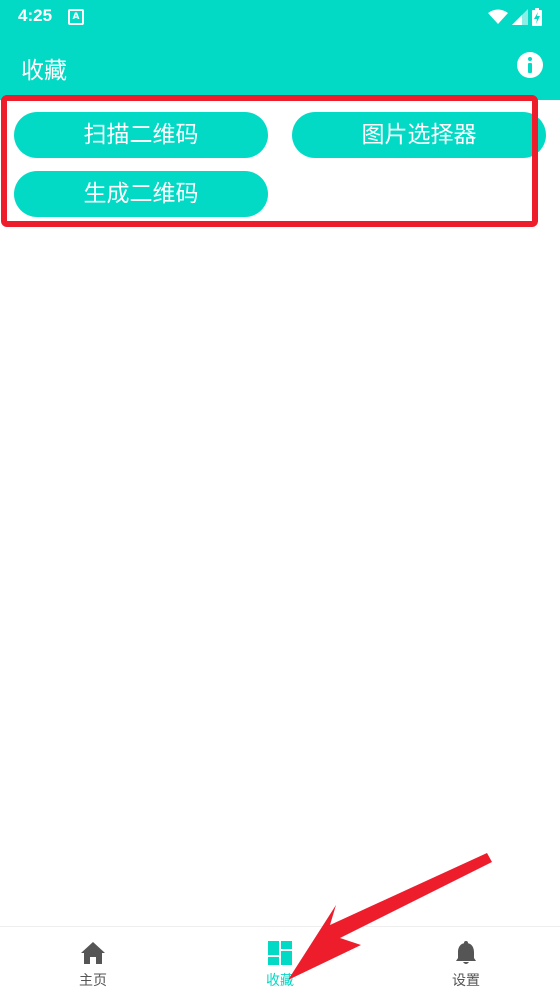 The height and width of the screenshot is (996, 560). I want to click on generate-qr-button: 生成二维码, so click(141, 194).